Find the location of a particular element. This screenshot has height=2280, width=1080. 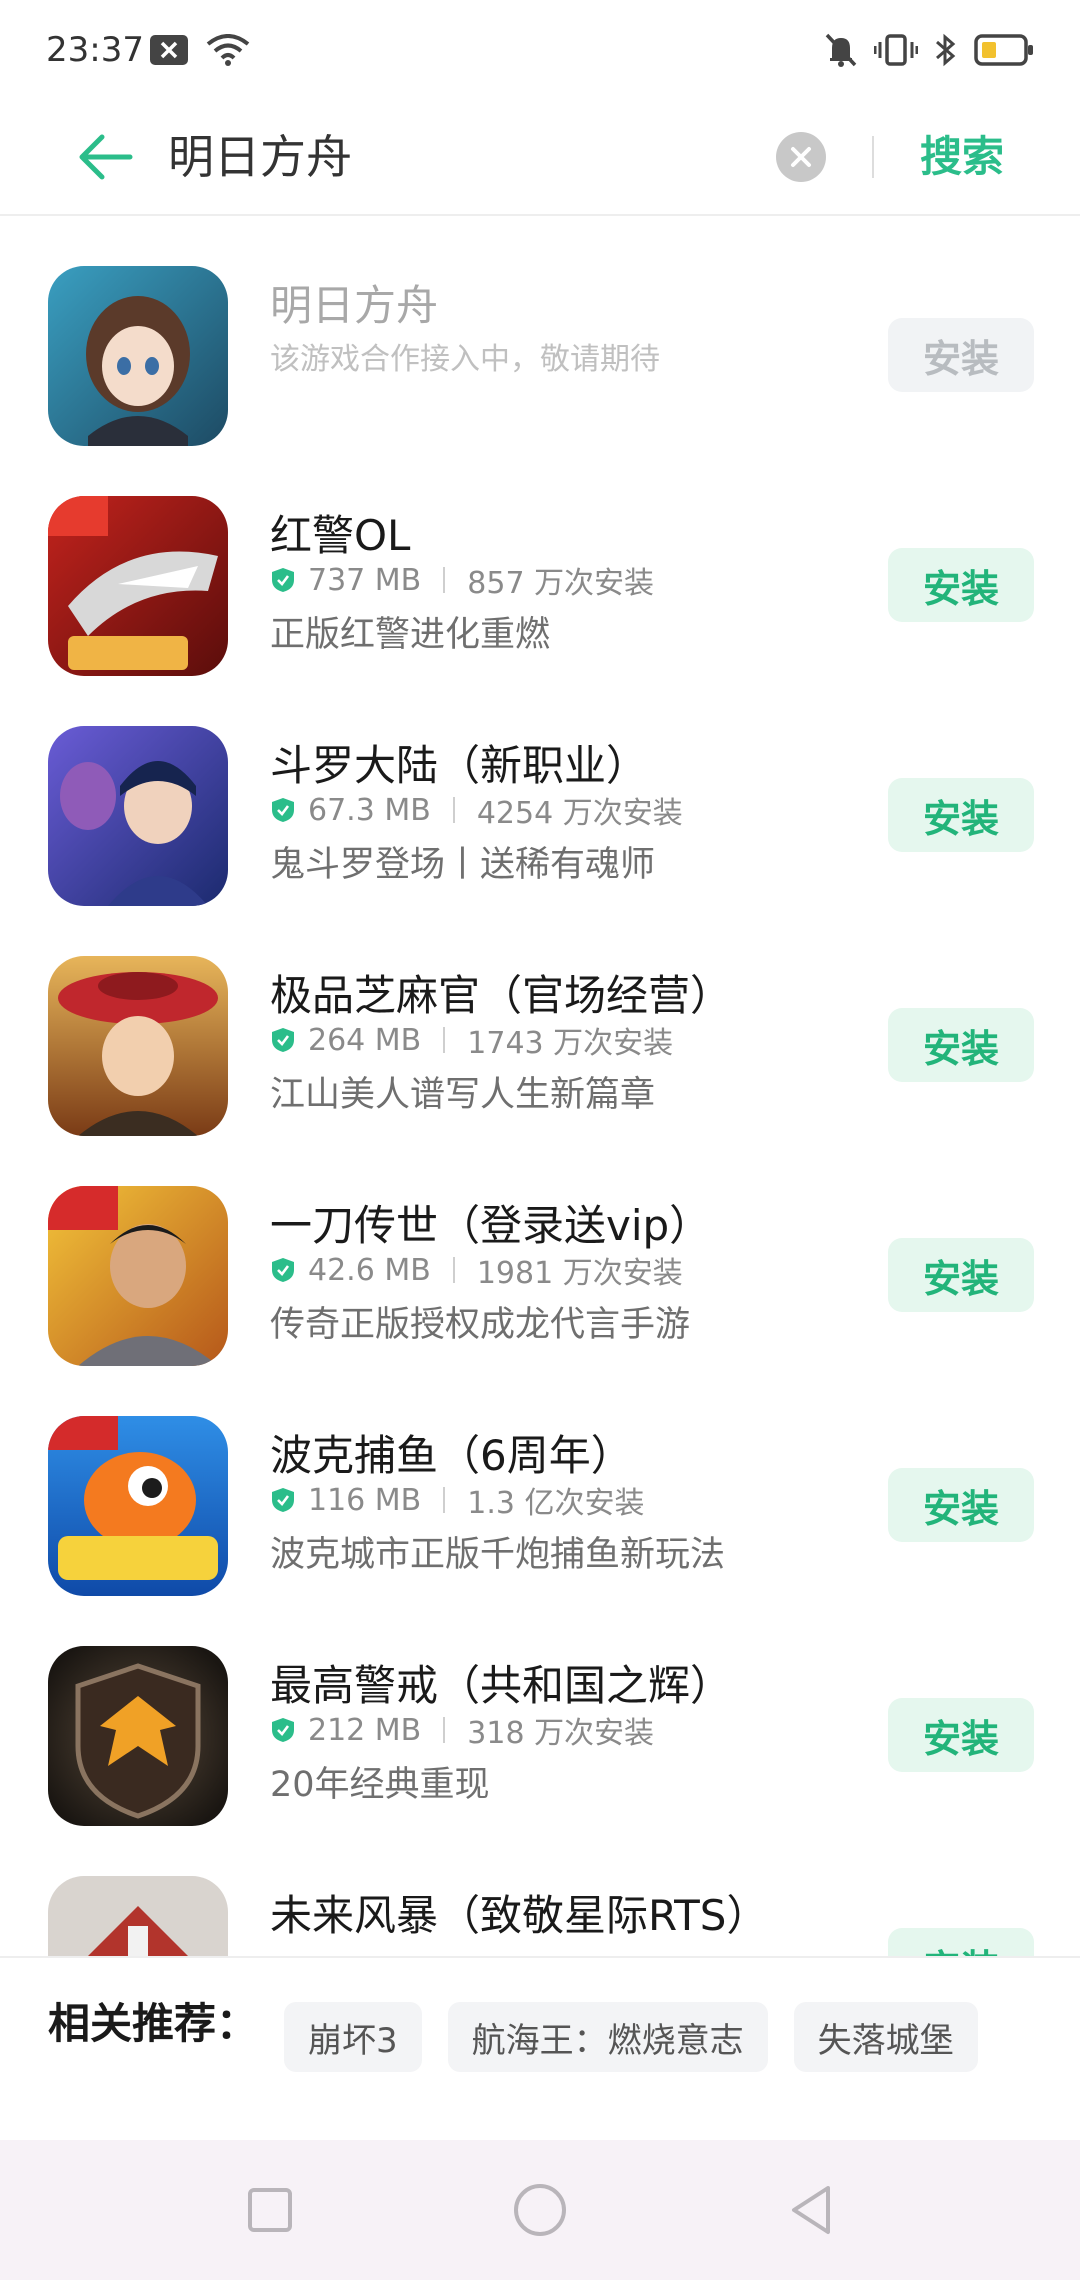

app-installs: 1743 万次安装 is located at coordinates (570, 1043).